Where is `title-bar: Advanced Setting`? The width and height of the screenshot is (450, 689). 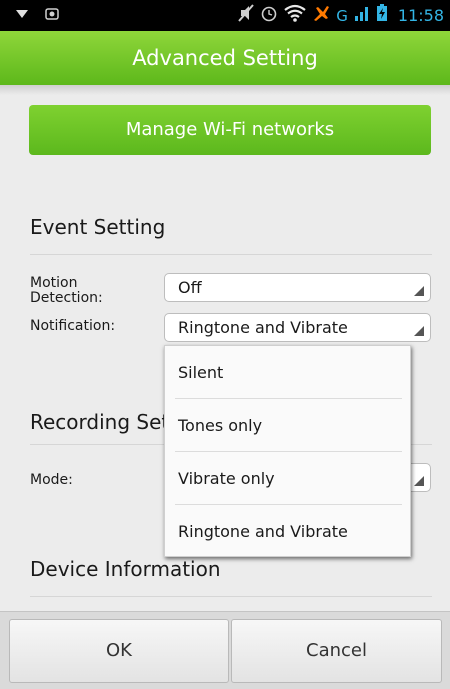
title-bar: Advanced Setting is located at coordinates (225, 58).